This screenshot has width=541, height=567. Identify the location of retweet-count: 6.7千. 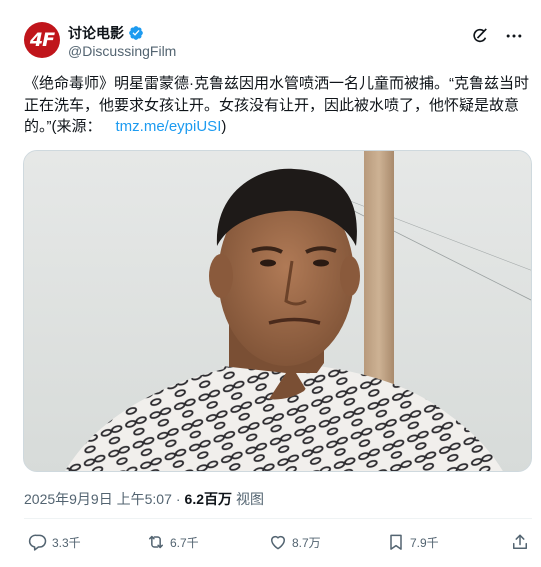
(184, 542).